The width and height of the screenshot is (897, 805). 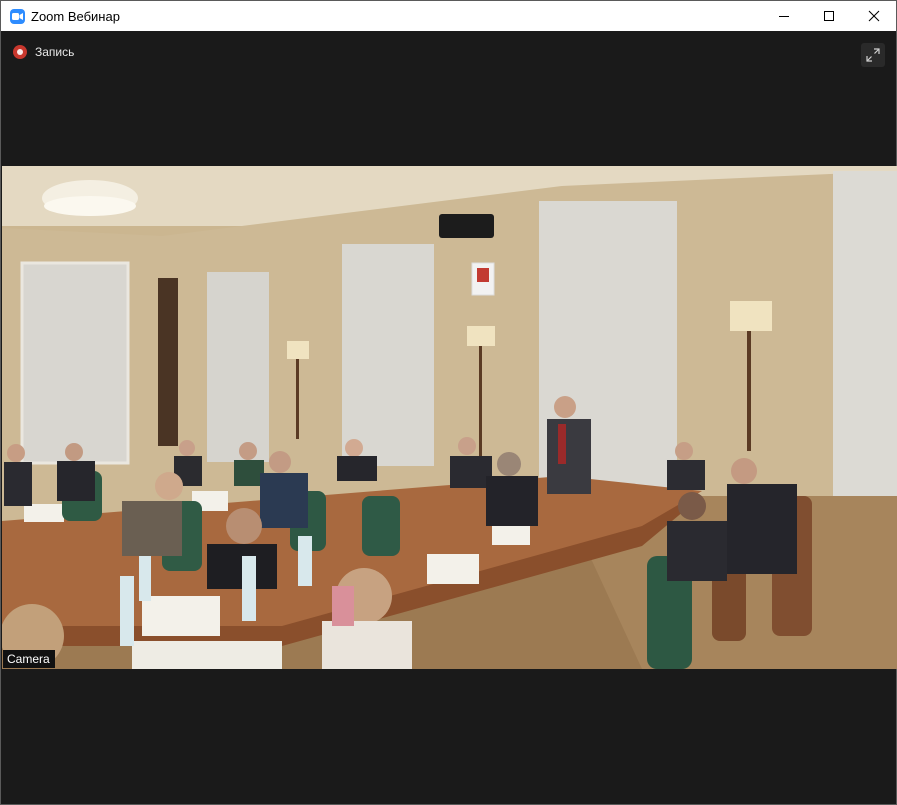 I want to click on close-button, so click(x=873, y=16).